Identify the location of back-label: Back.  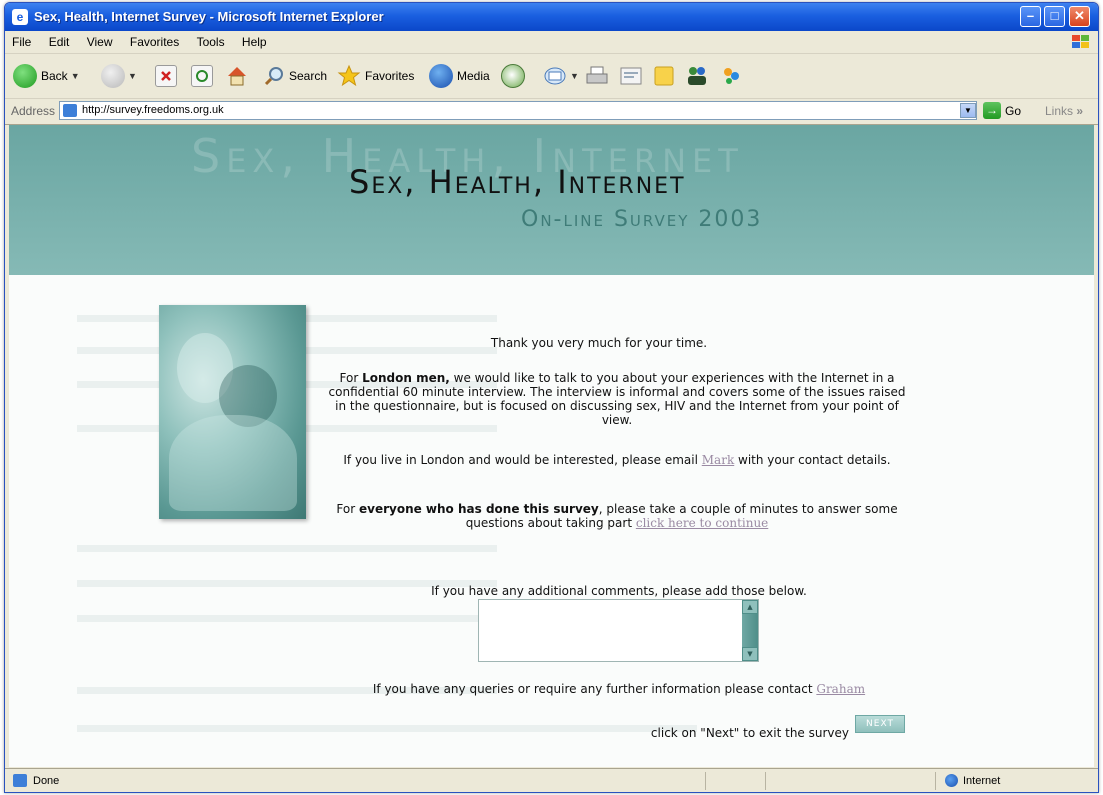
(54, 76).